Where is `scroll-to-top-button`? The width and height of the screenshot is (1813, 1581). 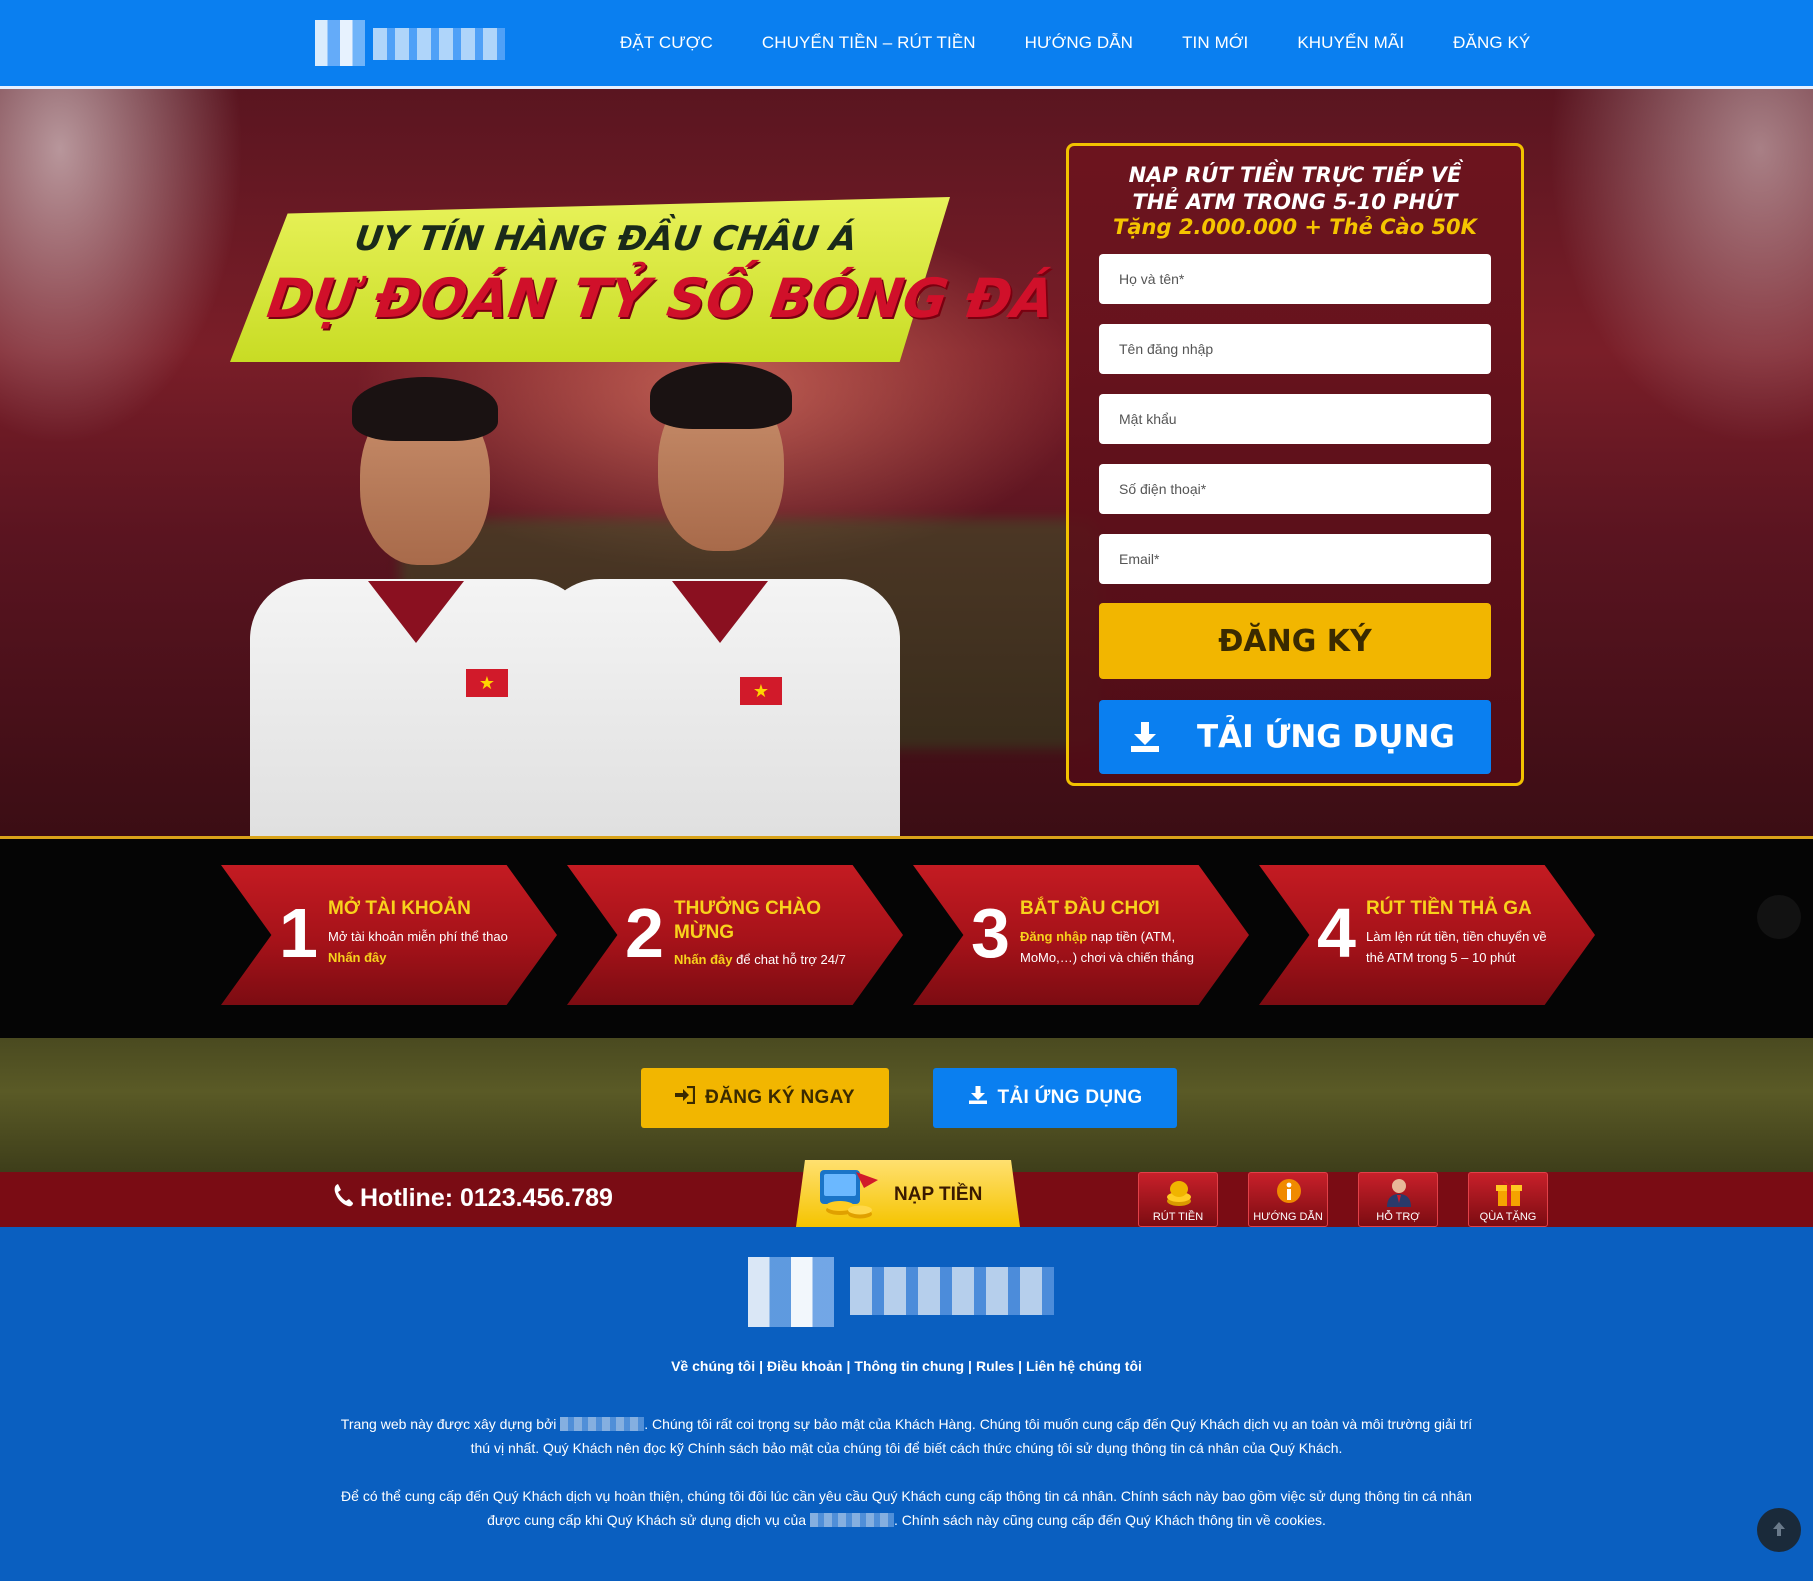
scroll-to-top-button is located at coordinates (1779, 1530).